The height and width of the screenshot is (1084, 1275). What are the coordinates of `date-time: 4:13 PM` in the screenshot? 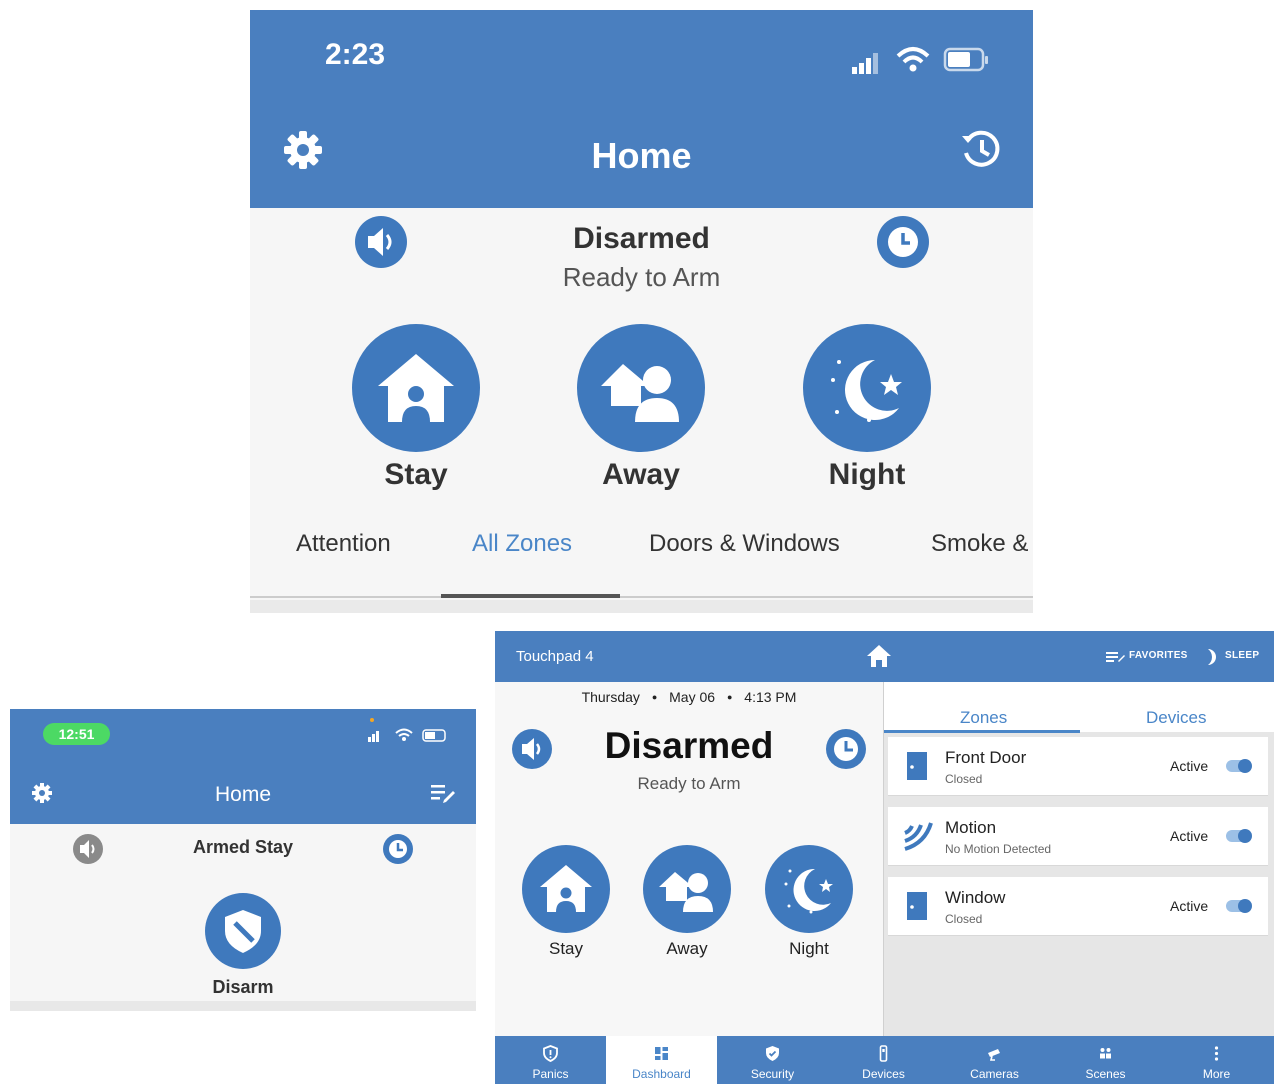 It's located at (770, 697).